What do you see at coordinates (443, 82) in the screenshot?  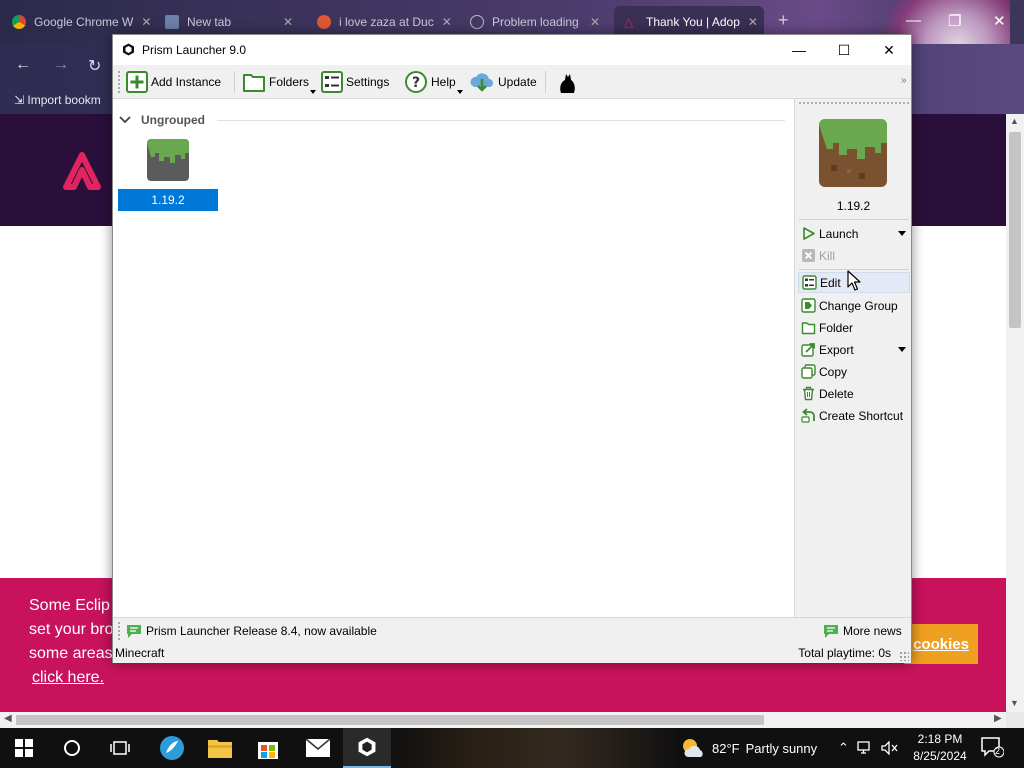 I see `help-label: Help` at bounding box center [443, 82].